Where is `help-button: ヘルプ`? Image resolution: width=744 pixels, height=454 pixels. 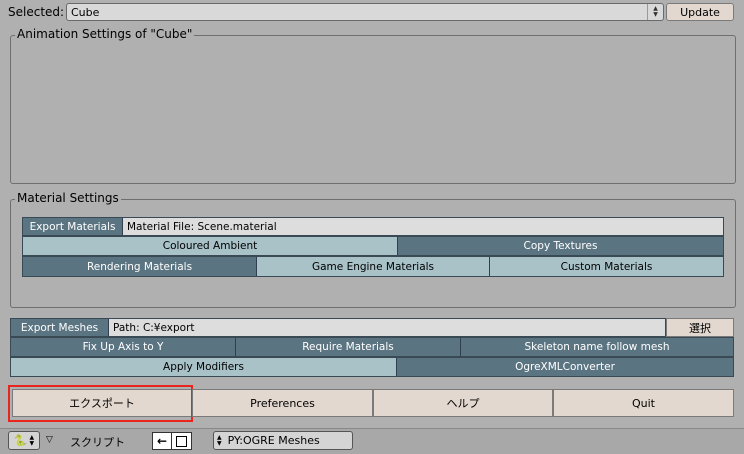 help-button: ヘルプ is located at coordinates (463, 403).